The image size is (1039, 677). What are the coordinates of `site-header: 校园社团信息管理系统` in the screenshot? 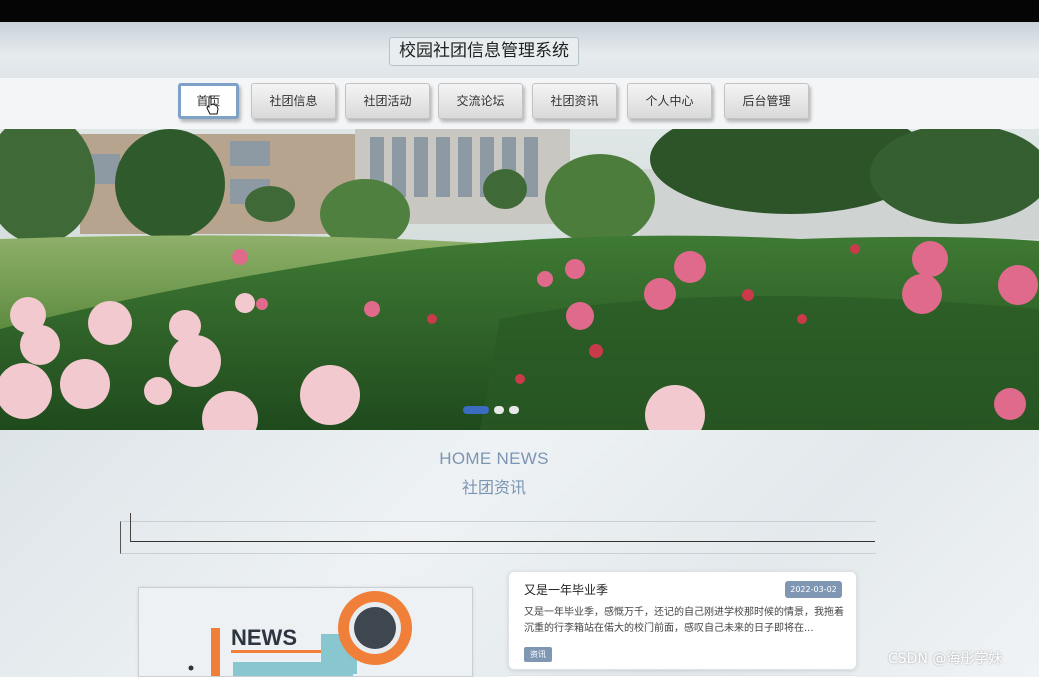 It's located at (519, 50).